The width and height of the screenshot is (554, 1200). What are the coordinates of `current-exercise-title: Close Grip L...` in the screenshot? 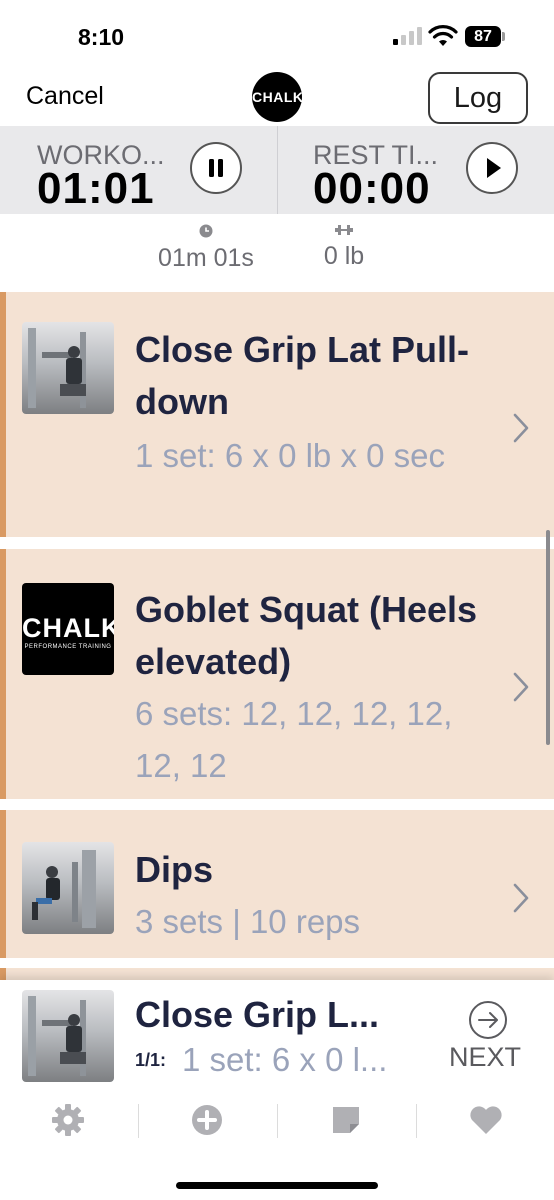 It's located at (257, 1014).